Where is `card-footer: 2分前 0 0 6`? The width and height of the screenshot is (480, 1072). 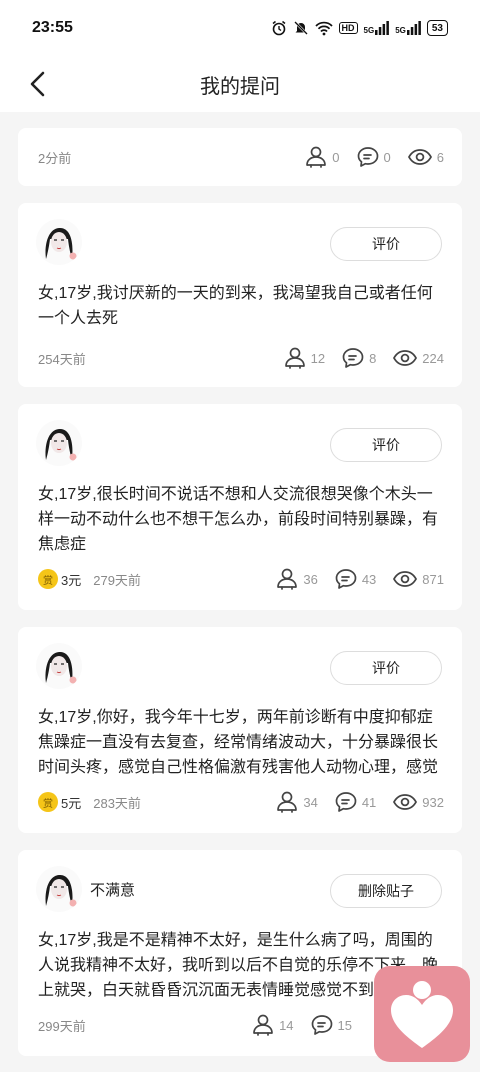
card-footer: 2分前 0 0 6 is located at coordinates (241, 157).